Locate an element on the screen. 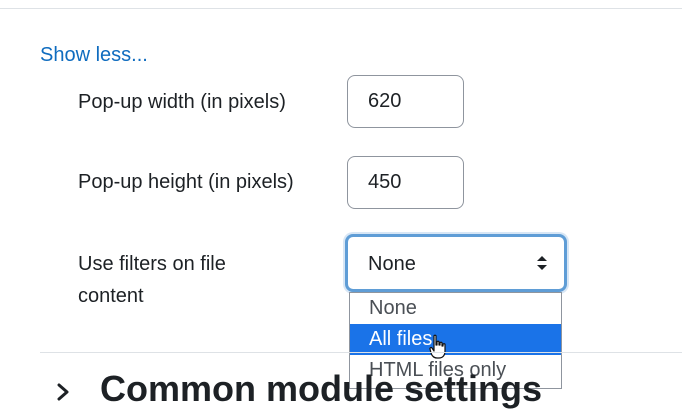 The image size is (682, 412). popup-height-label: Pop-up height (in pixels) is located at coordinates (186, 182).